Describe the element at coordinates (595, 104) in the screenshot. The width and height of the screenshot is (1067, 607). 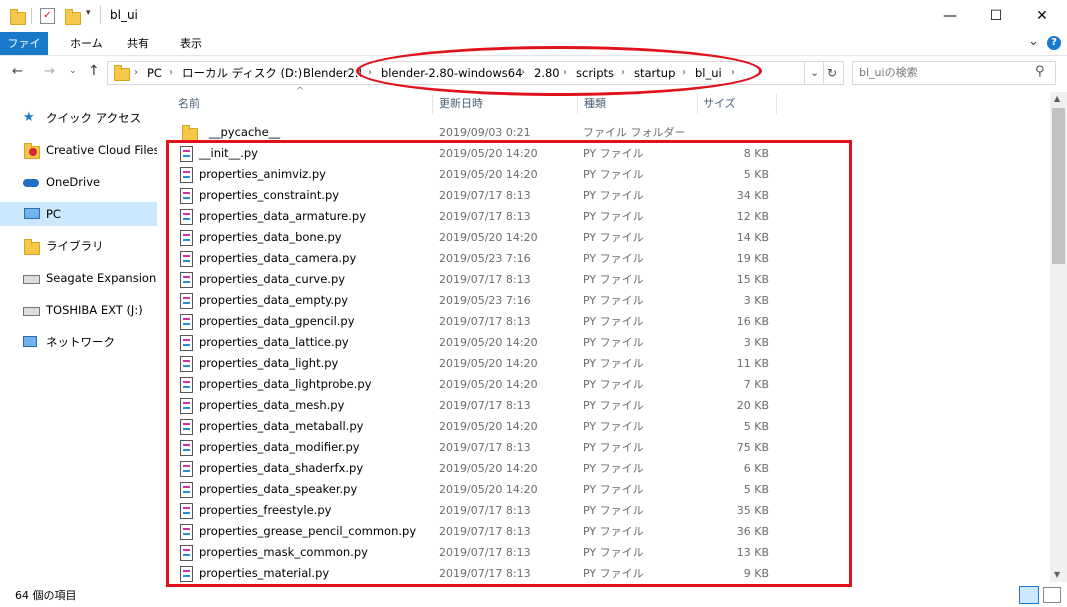
I see `column-header-type: 種類` at that location.